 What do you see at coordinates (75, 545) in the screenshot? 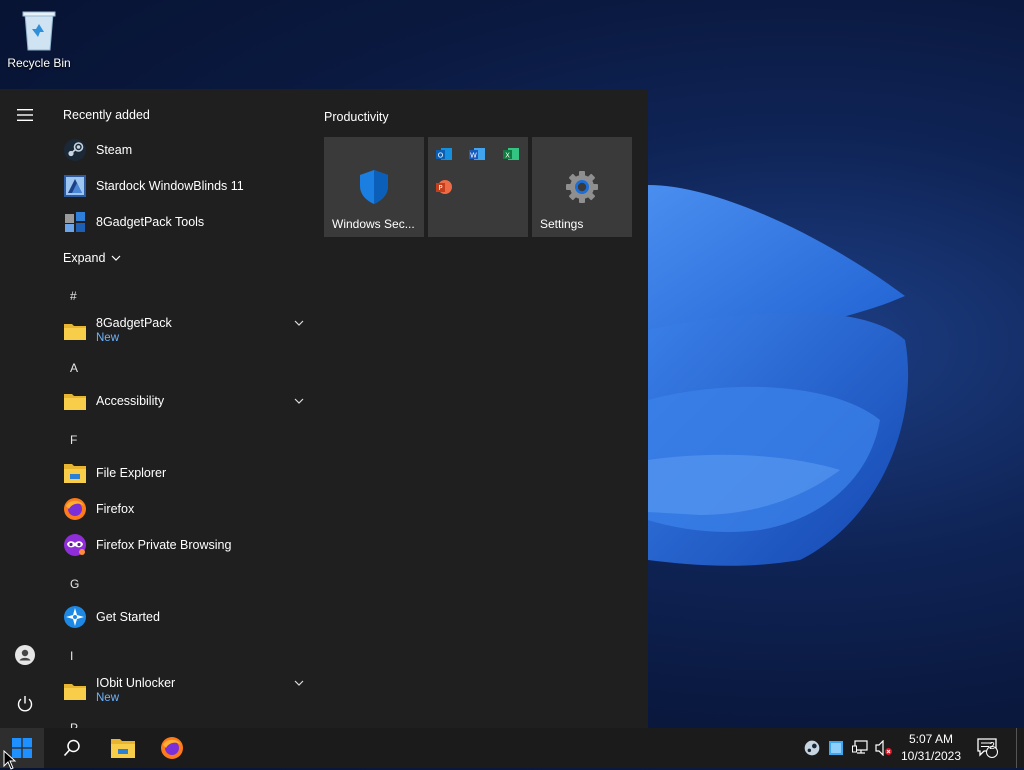
I see `firefox-private-icon` at bounding box center [75, 545].